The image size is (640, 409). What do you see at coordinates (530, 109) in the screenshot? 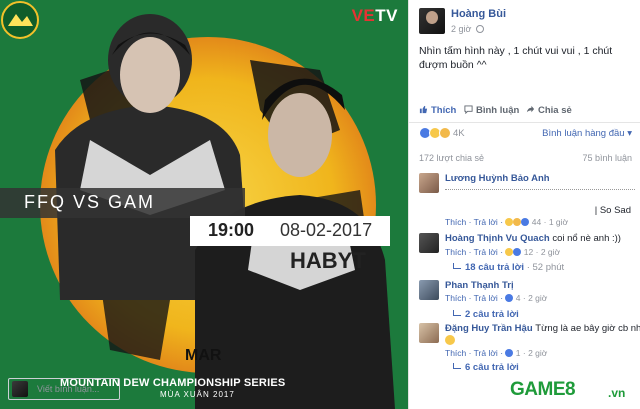
I see `share-icon` at bounding box center [530, 109].